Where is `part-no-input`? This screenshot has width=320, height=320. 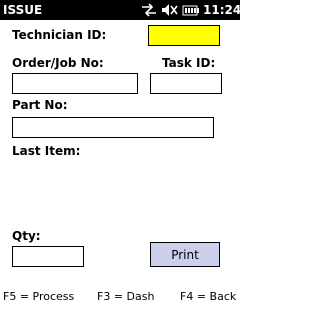
part-no-input is located at coordinates (113, 127).